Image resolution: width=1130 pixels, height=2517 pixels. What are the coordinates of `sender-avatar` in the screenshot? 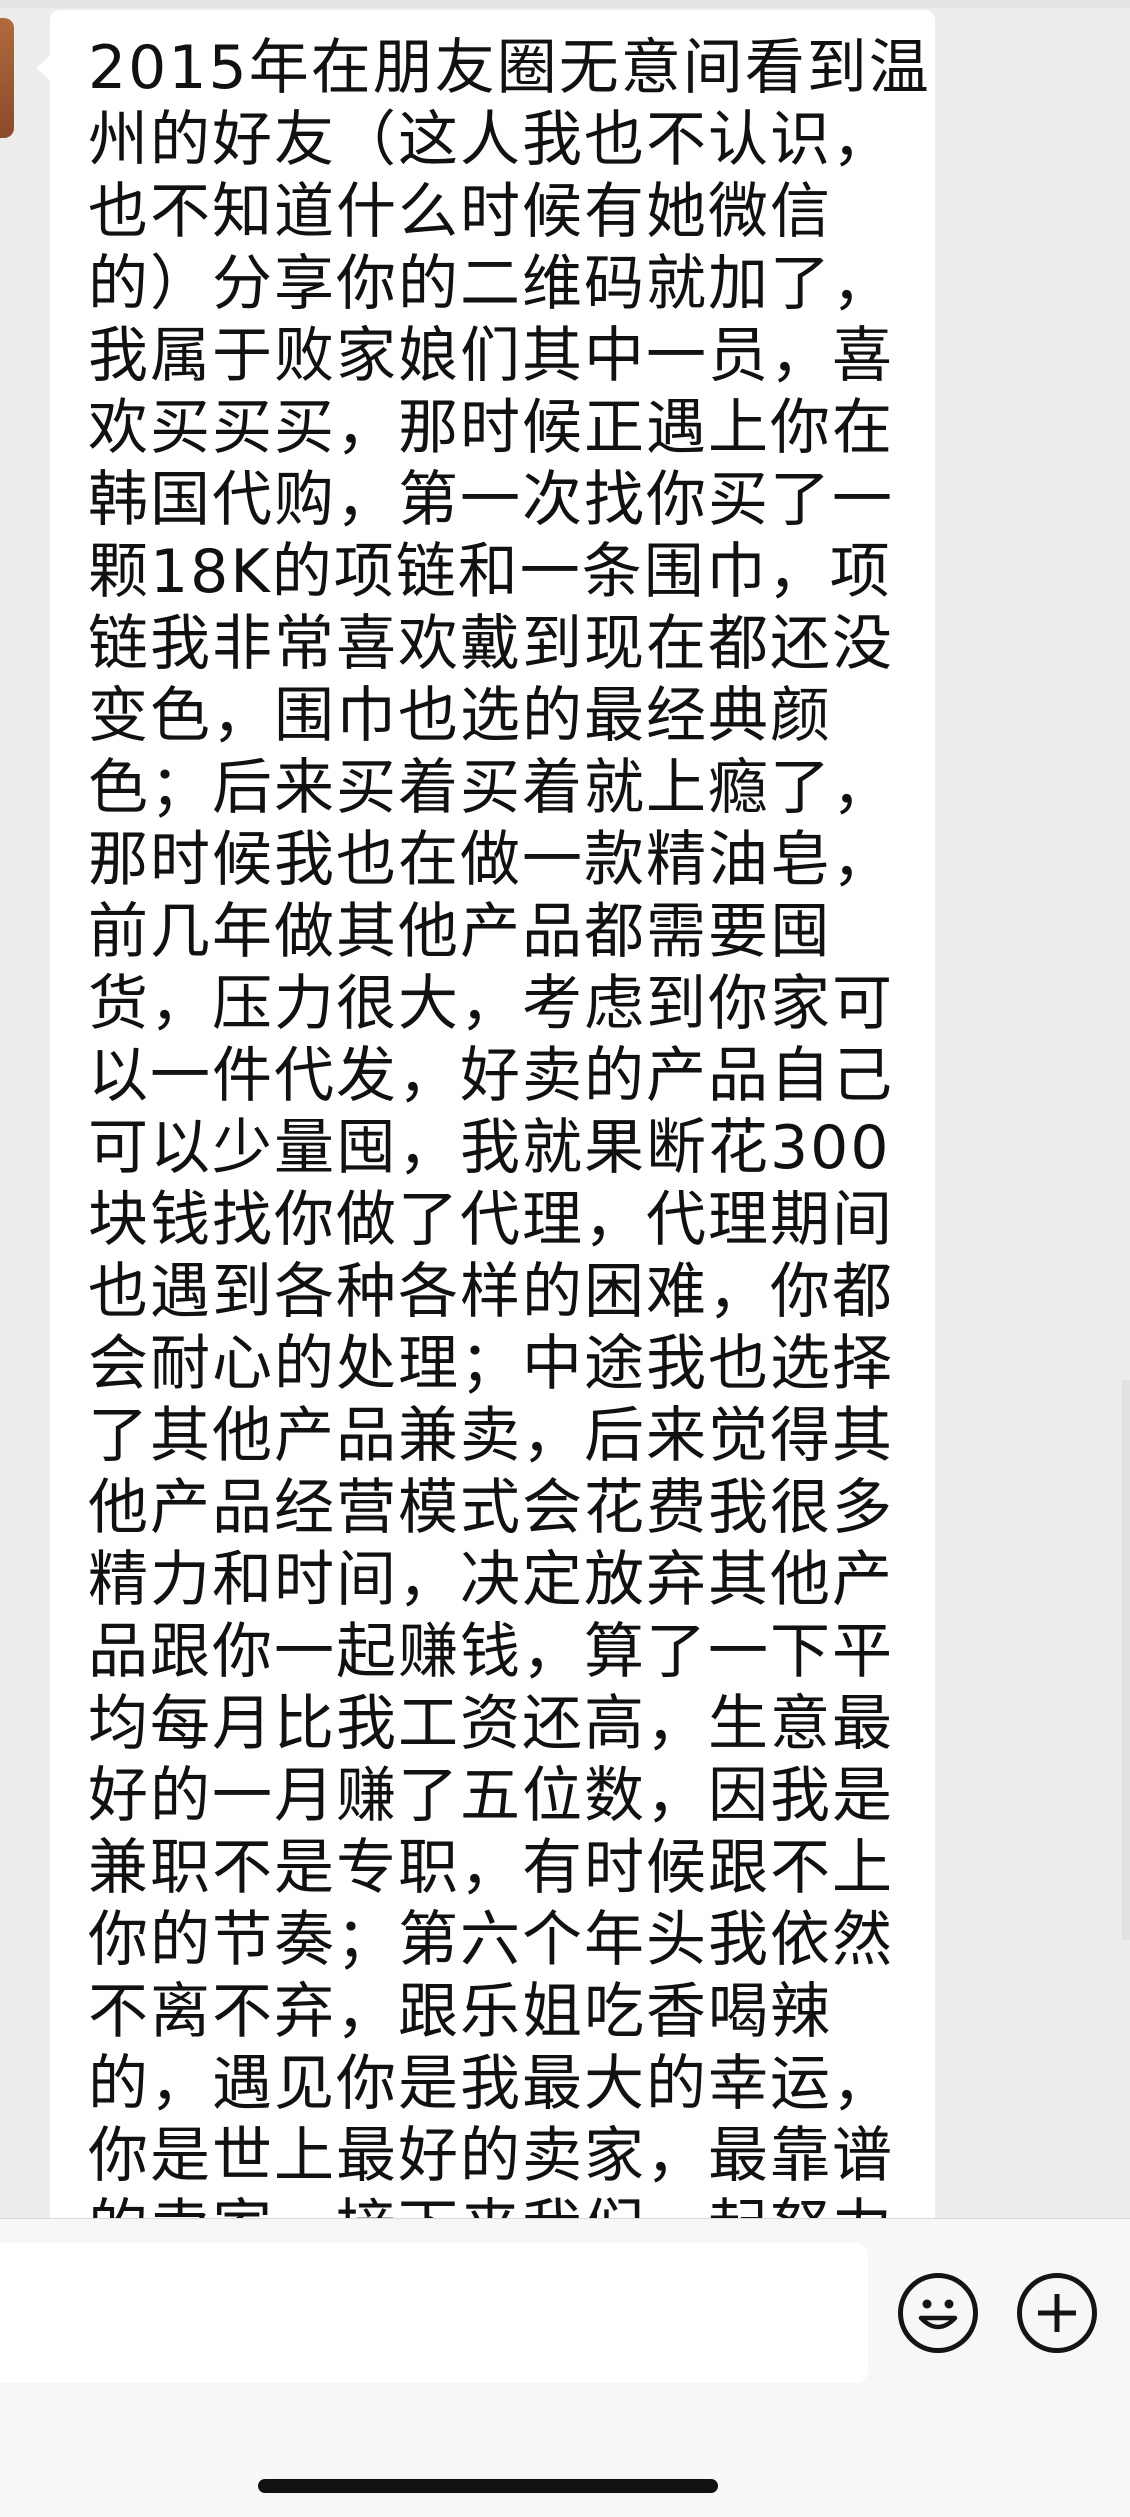 It's located at (7, 78).